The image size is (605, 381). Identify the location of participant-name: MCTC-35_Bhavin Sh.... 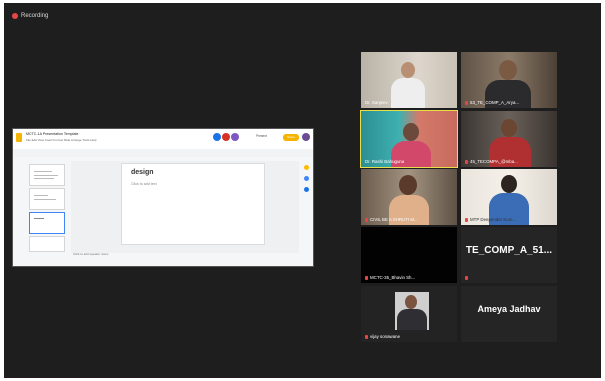
(390, 277).